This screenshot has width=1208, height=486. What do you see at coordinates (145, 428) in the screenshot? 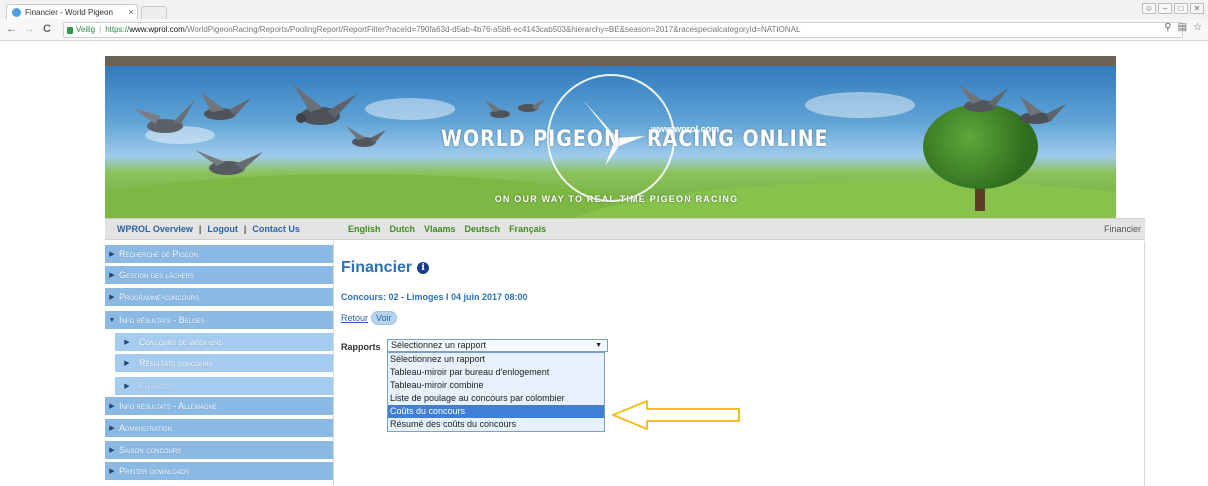
I see `sidebar-item-label: Administration` at bounding box center [145, 428].